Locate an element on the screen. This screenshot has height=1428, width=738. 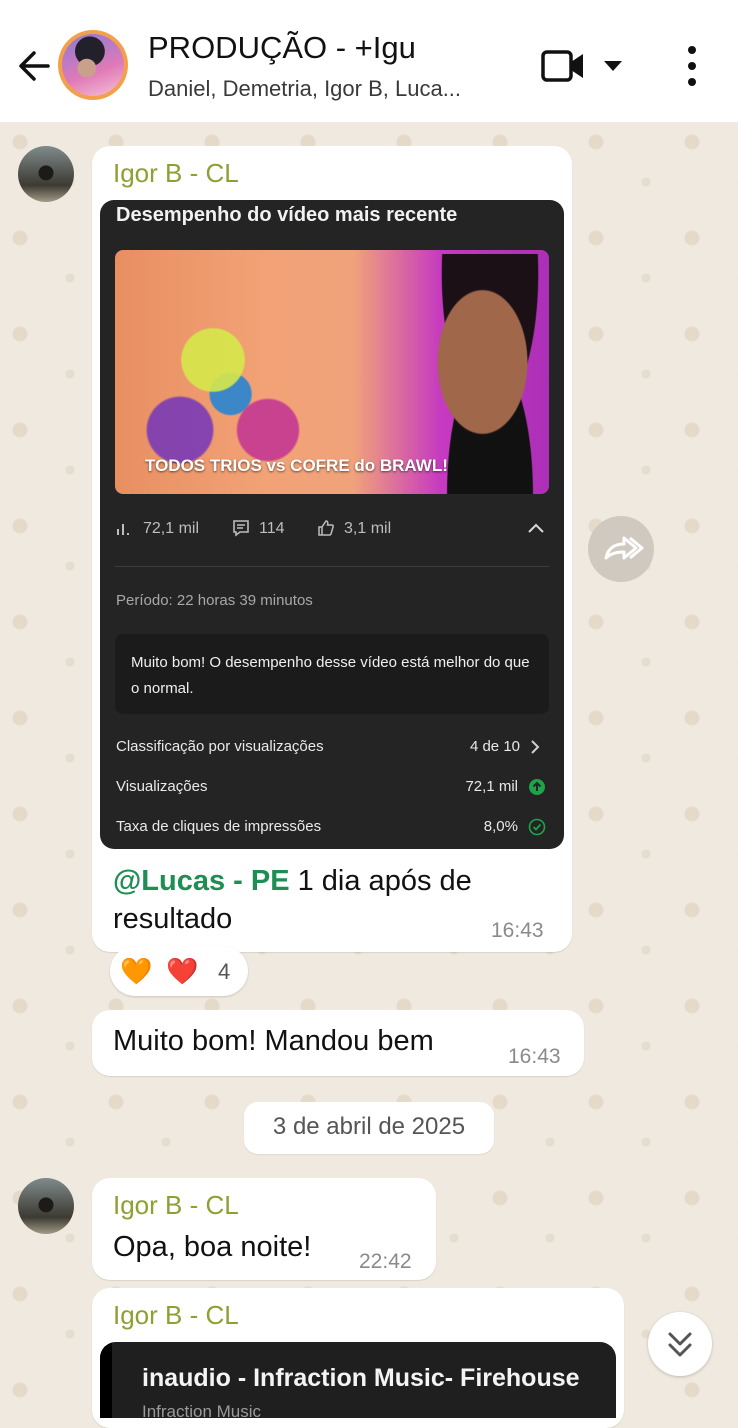
check-circle-icon is located at coordinates (537, 827).